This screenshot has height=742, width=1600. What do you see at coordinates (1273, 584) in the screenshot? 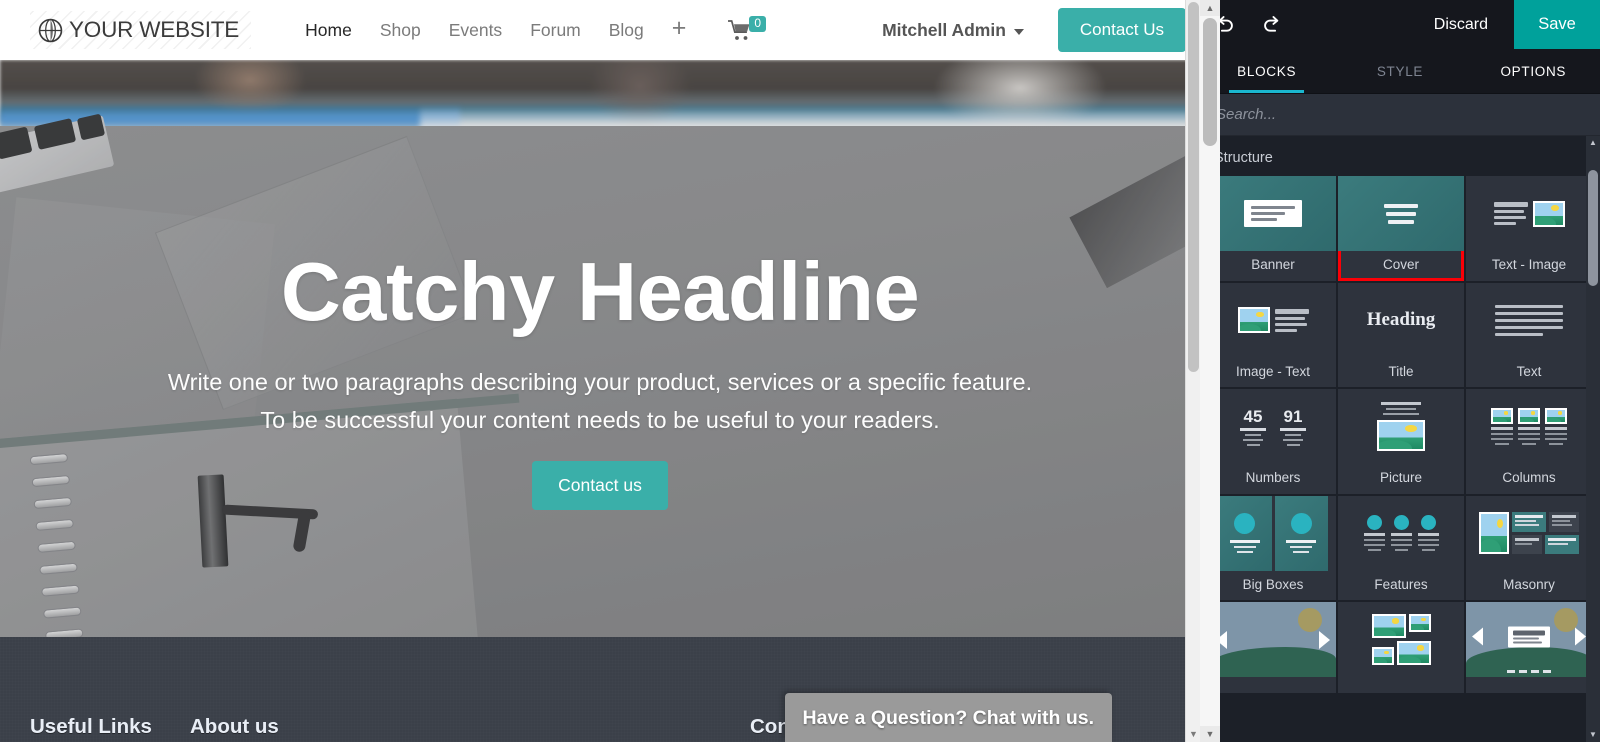
I see `block-label: Big Boxes` at bounding box center [1273, 584].